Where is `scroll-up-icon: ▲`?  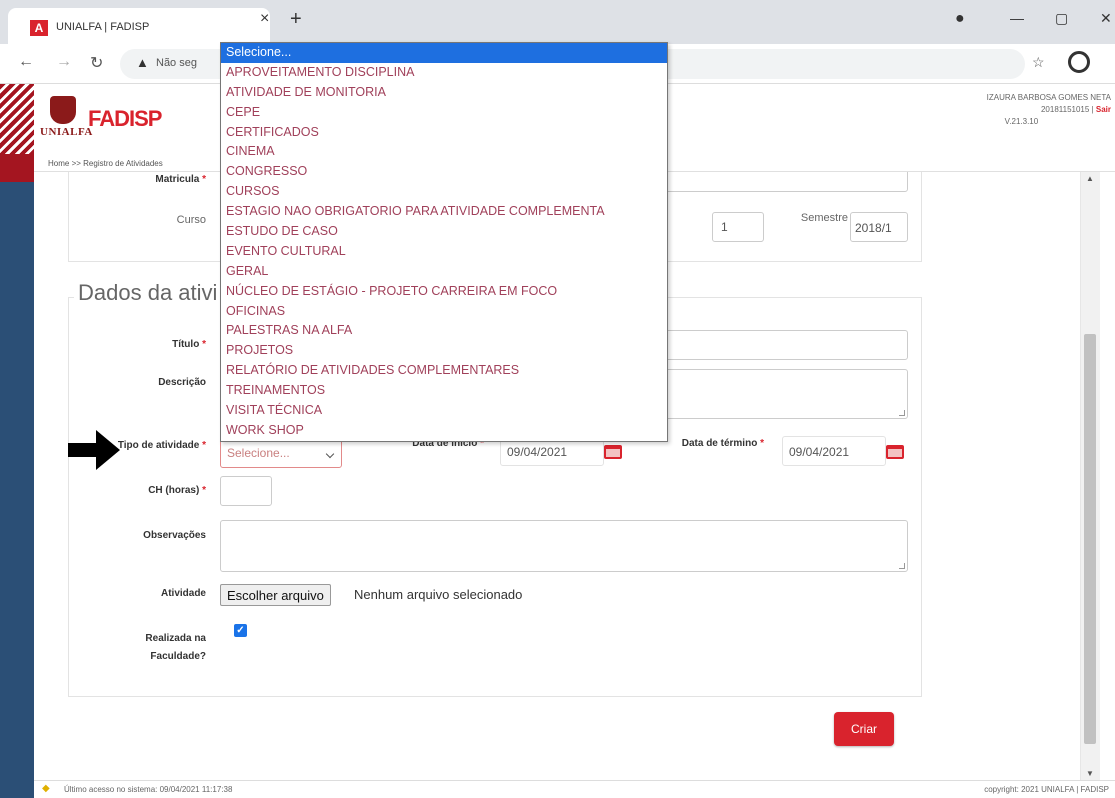 scroll-up-icon: ▲ is located at coordinates (1090, 178).